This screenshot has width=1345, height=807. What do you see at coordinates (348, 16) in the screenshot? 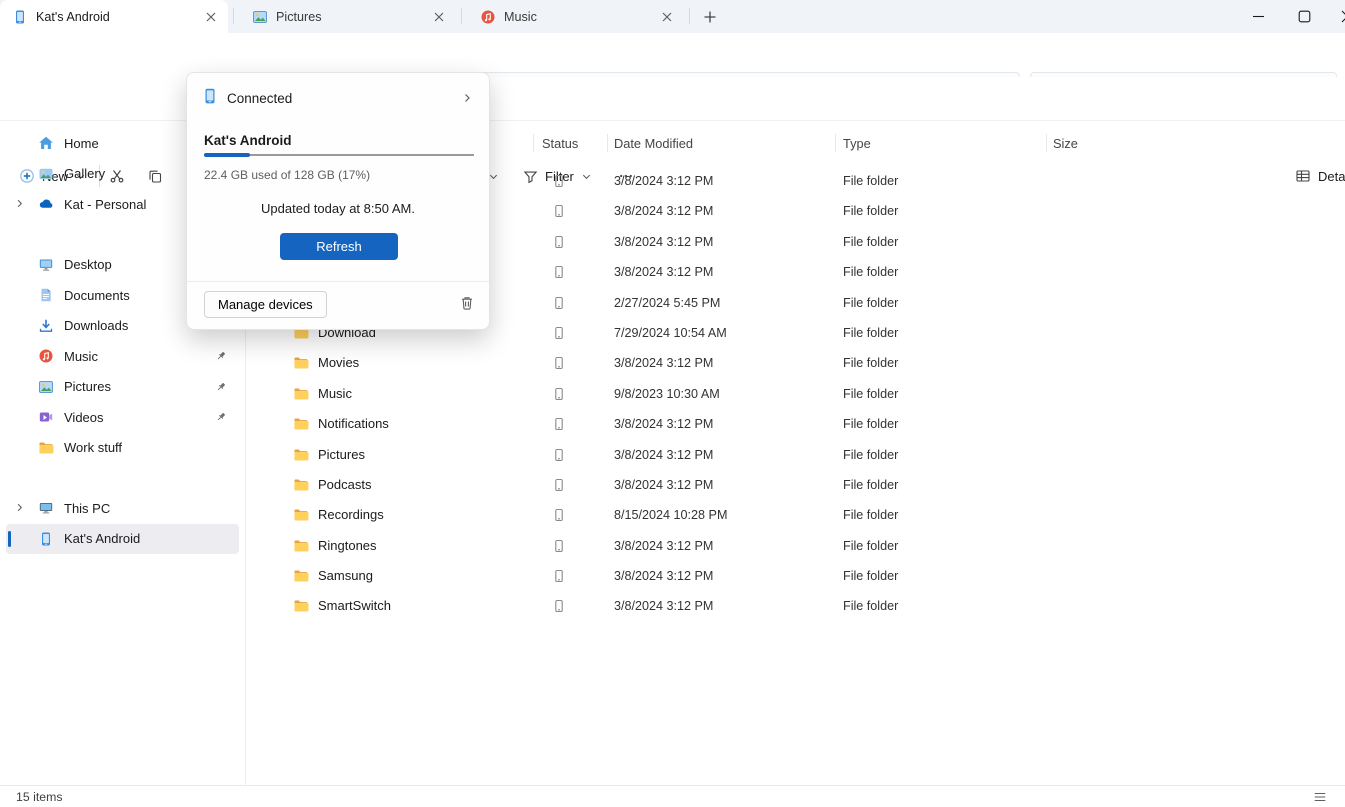
I see `tab-pictures: Pictures` at bounding box center [348, 16].